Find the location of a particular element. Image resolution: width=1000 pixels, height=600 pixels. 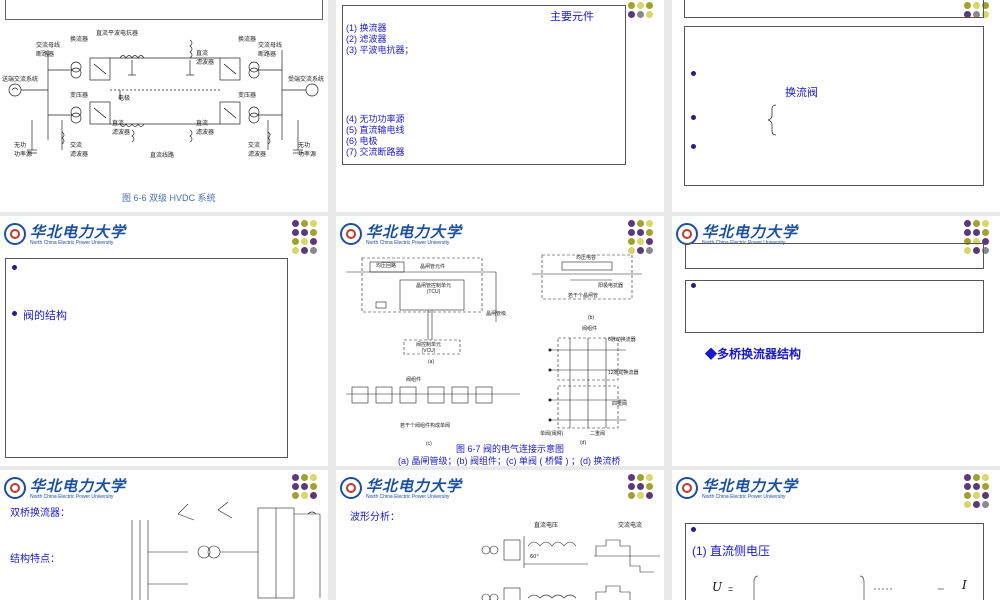

slide9-formula-lhs: U is located at coordinates (717, 587).